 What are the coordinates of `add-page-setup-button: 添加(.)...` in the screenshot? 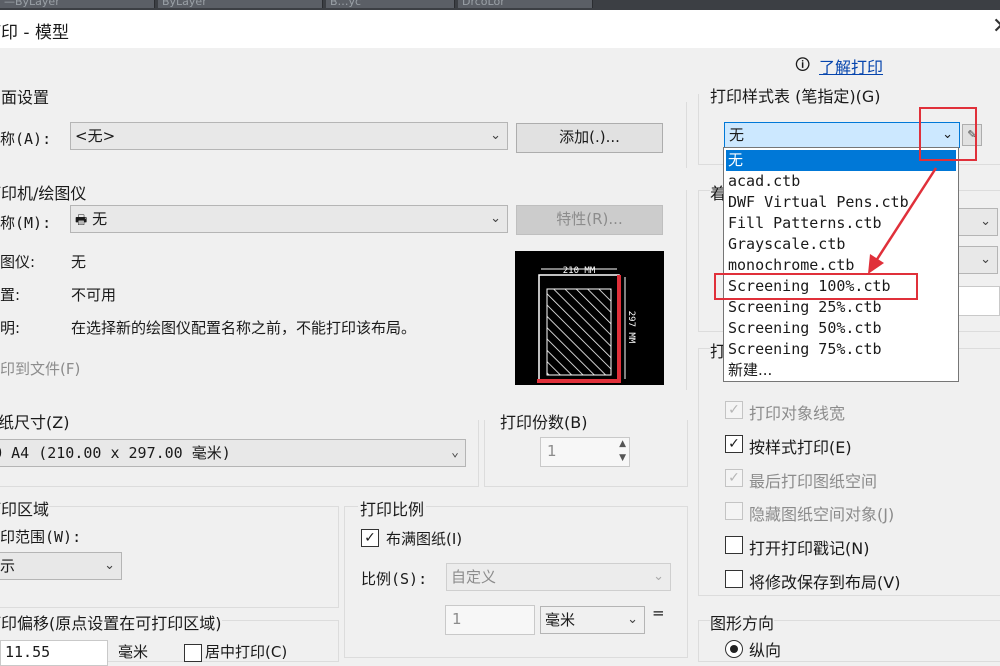 It's located at (589, 138).